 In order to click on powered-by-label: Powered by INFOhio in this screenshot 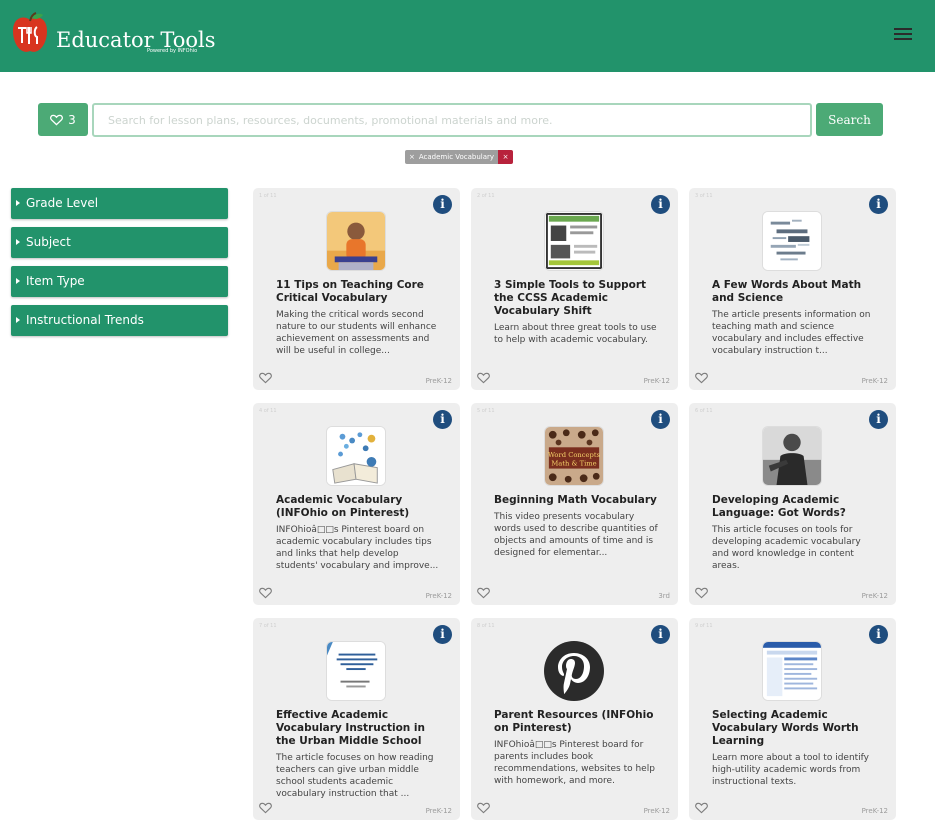, I will do `click(172, 51)`.